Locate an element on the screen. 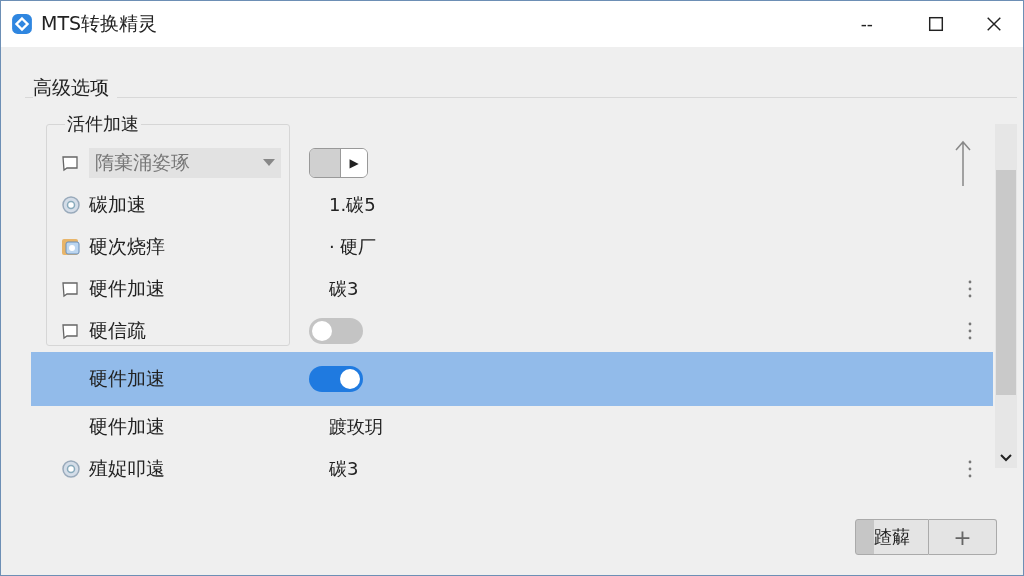  spin-button: ▶ is located at coordinates (338, 163).